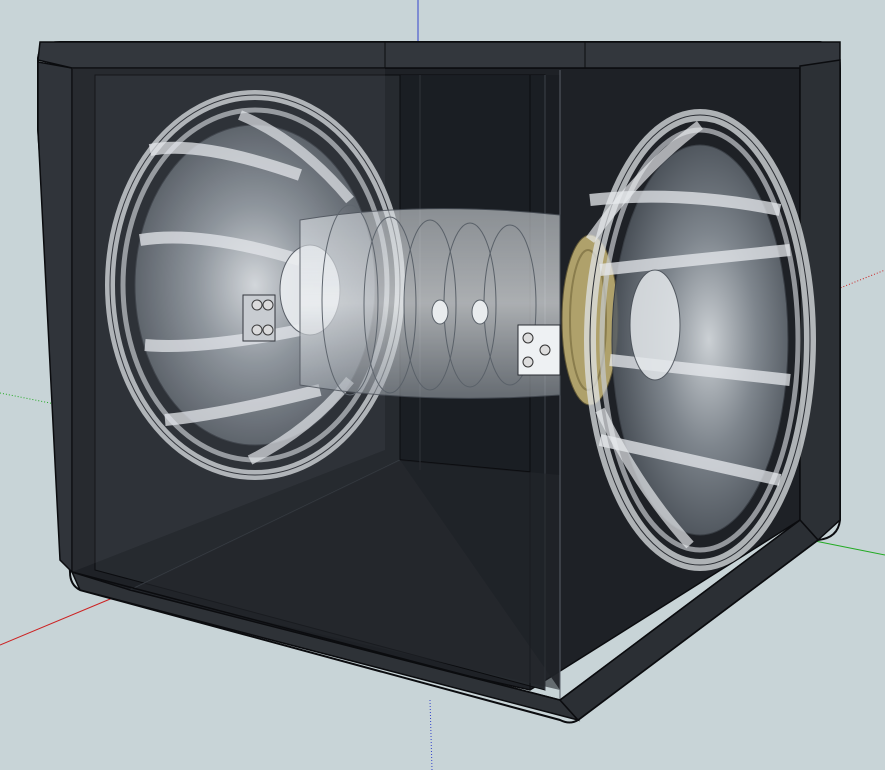 Image resolution: width=885 pixels, height=770 pixels. I want to click on red-axis-dotted-line, so click(859, 280).